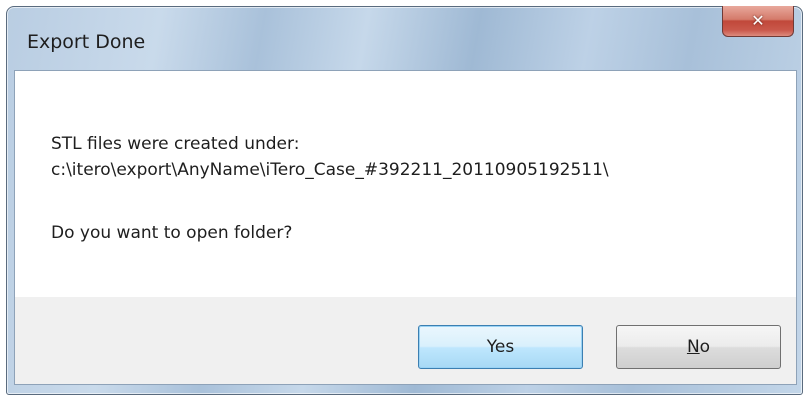 The image size is (809, 403). I want to click on no-button-label: No, so click(698, 347).